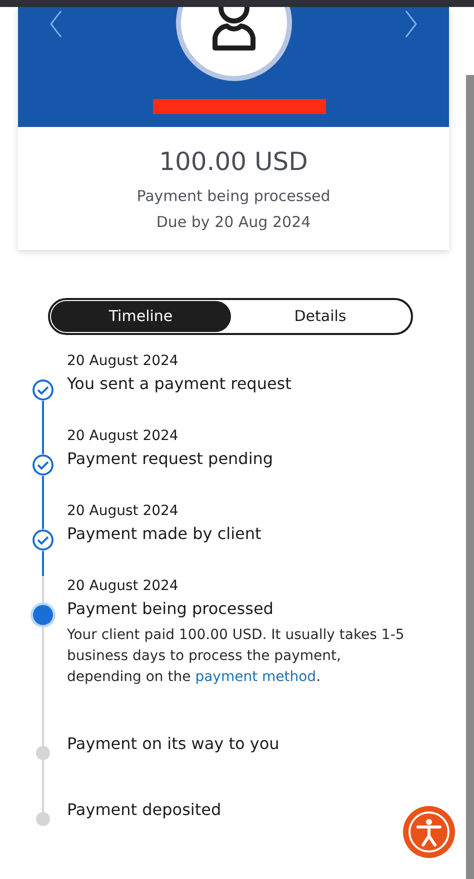  I want to click on tab: Details, so click(320, 316).